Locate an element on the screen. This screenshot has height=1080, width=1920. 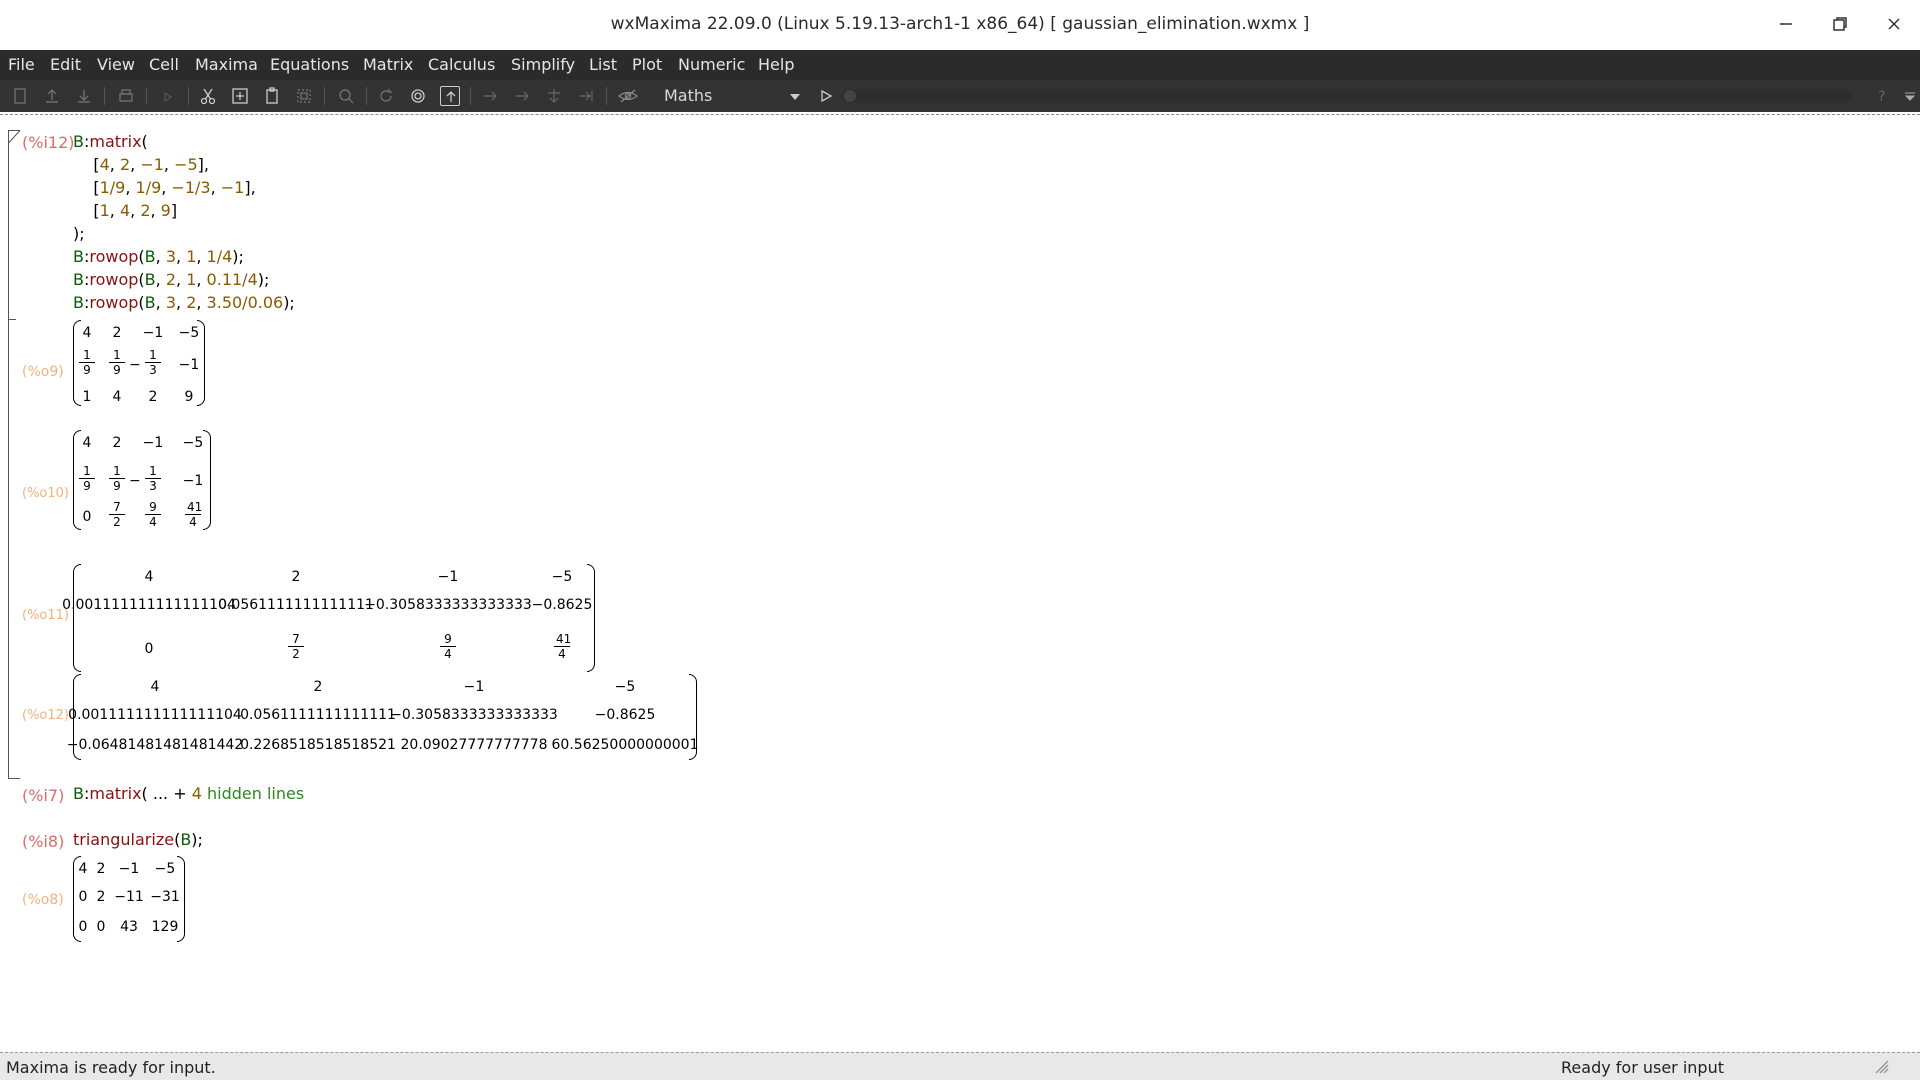
close-button is located at coordinates (1894, 24).